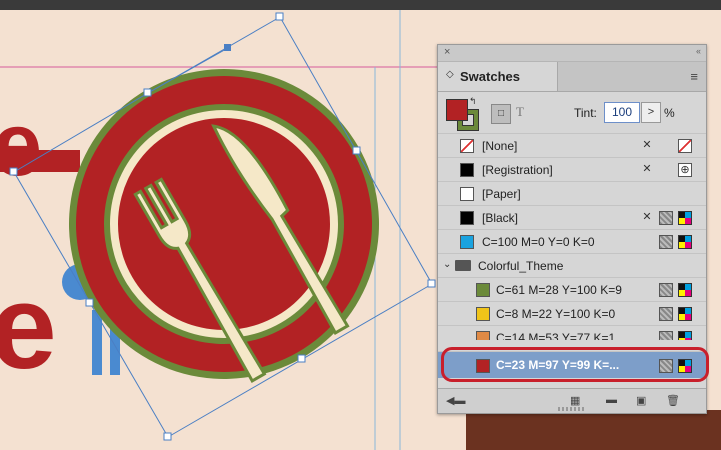  I want to click on tab-swatches-label: Swatches, so click(490, 76).